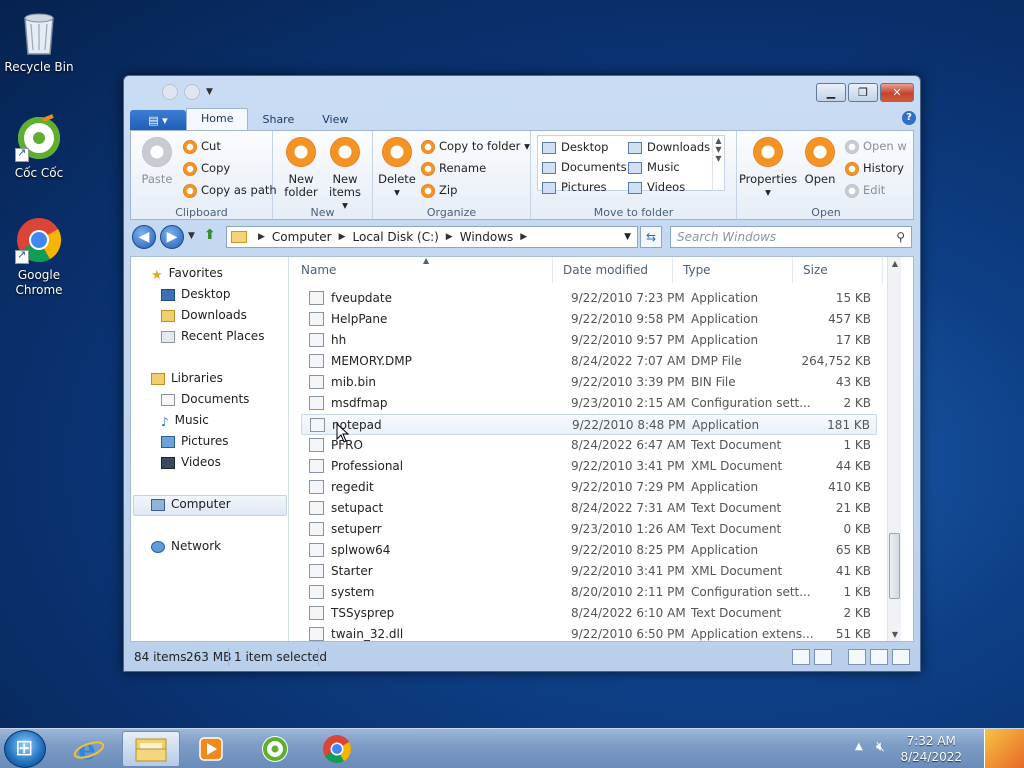 The height and width of the screenshot is (768, 1024). I want to click on tab-share: Share, so click(278, 120).